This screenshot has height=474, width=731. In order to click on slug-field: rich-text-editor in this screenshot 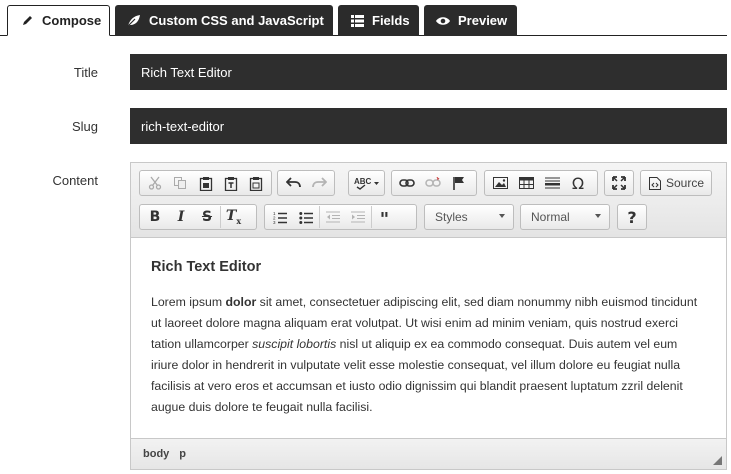, I will do `click(428, 126)`.